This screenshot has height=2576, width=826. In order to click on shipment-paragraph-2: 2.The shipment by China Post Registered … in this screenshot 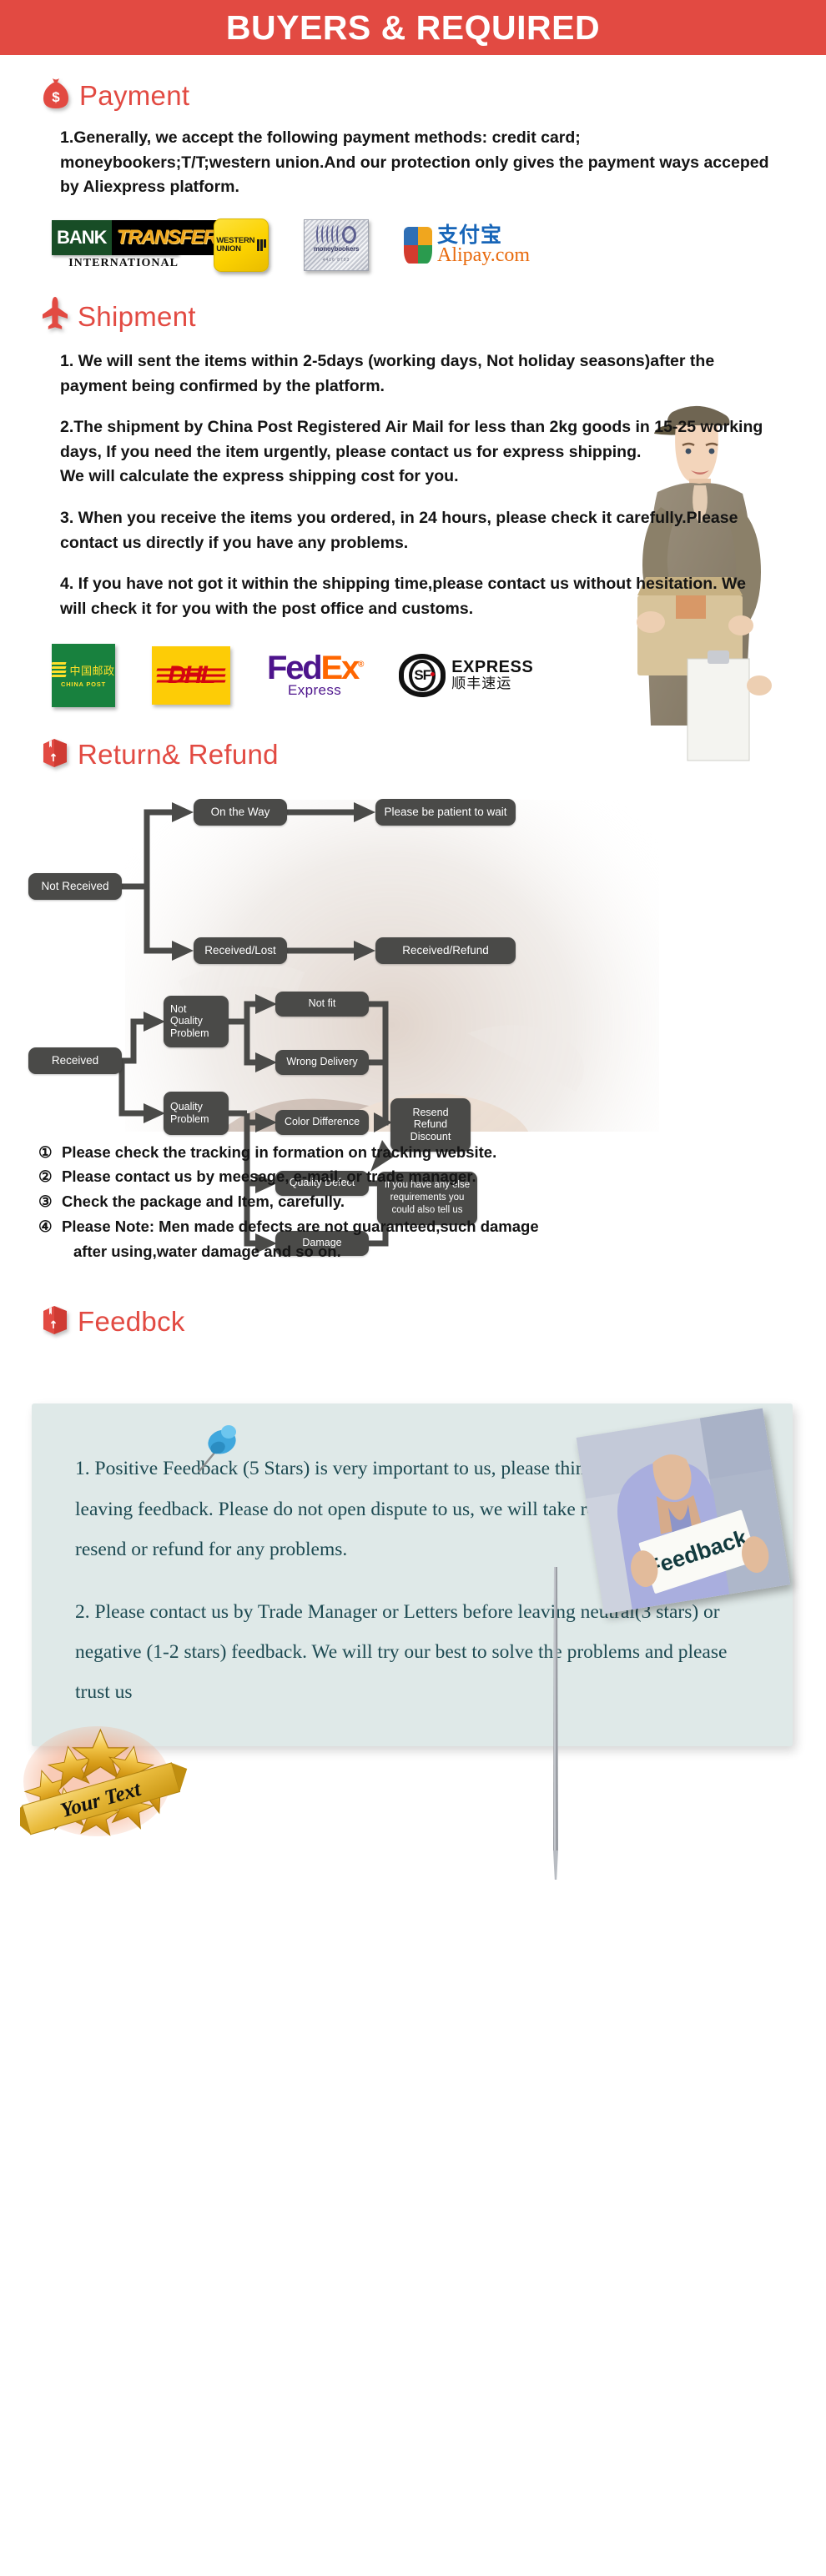, I will do `click(412, 439)`.